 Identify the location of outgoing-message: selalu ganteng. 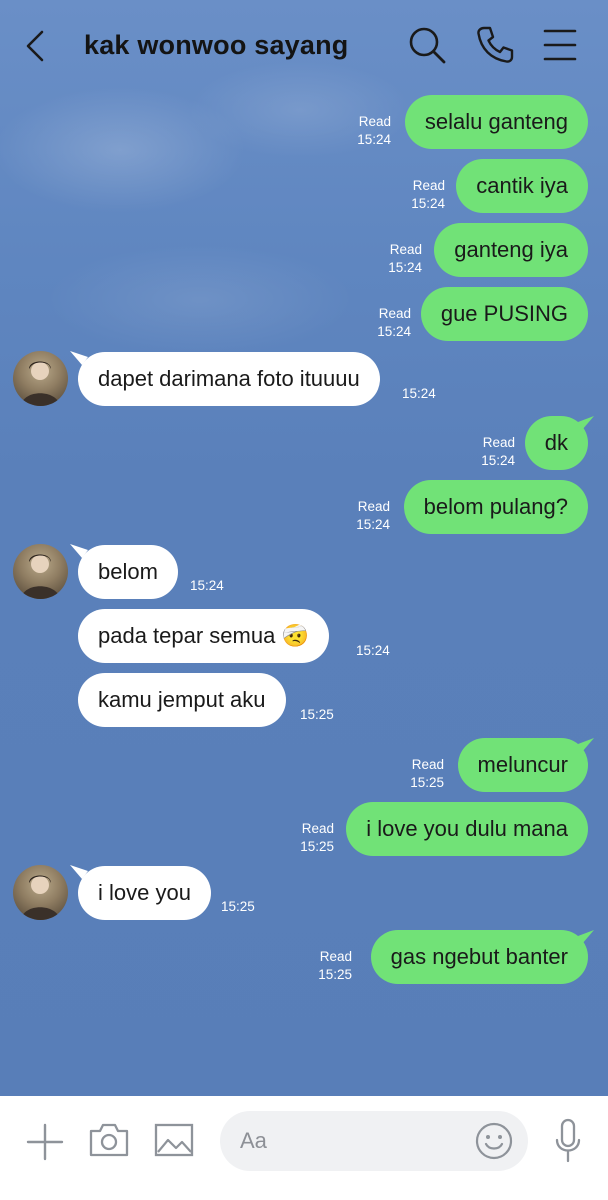
(496, 122).